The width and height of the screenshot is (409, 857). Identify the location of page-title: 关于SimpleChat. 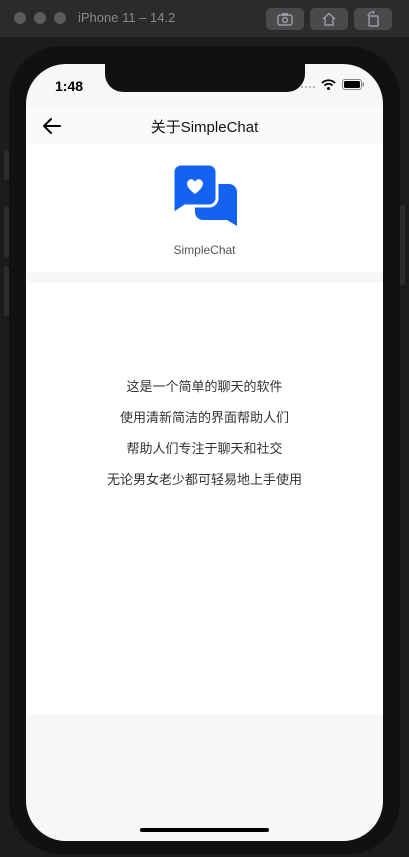
(204, 127).